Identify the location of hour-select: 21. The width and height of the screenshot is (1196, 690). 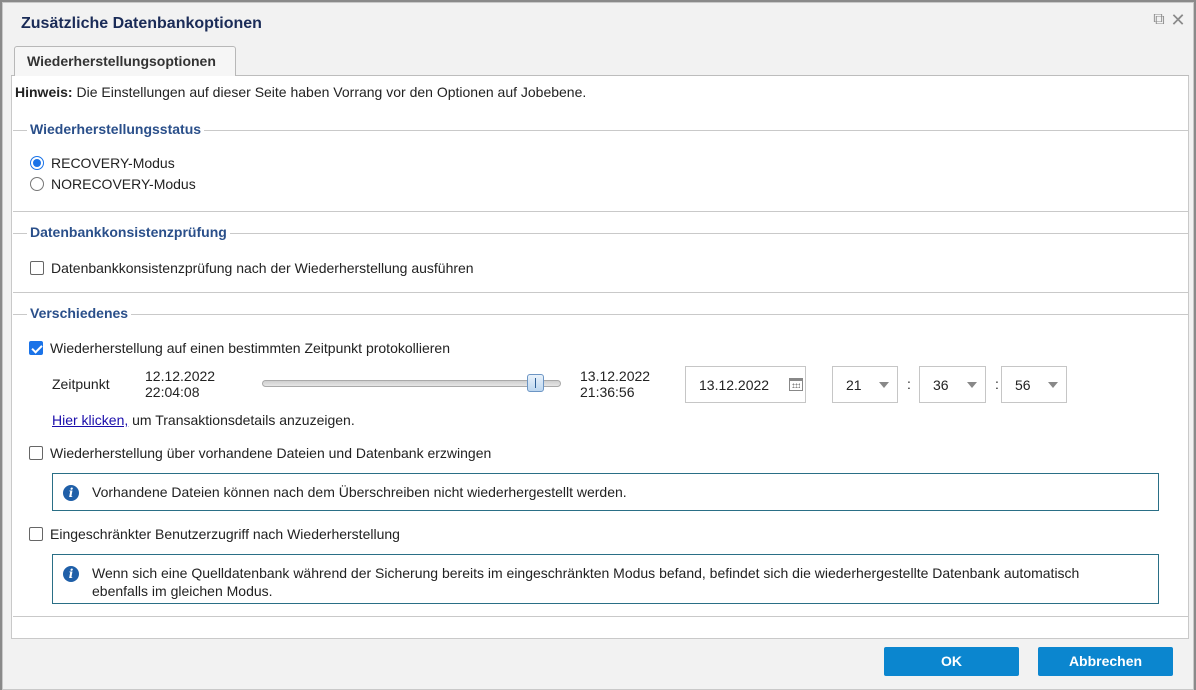
(865, 384).